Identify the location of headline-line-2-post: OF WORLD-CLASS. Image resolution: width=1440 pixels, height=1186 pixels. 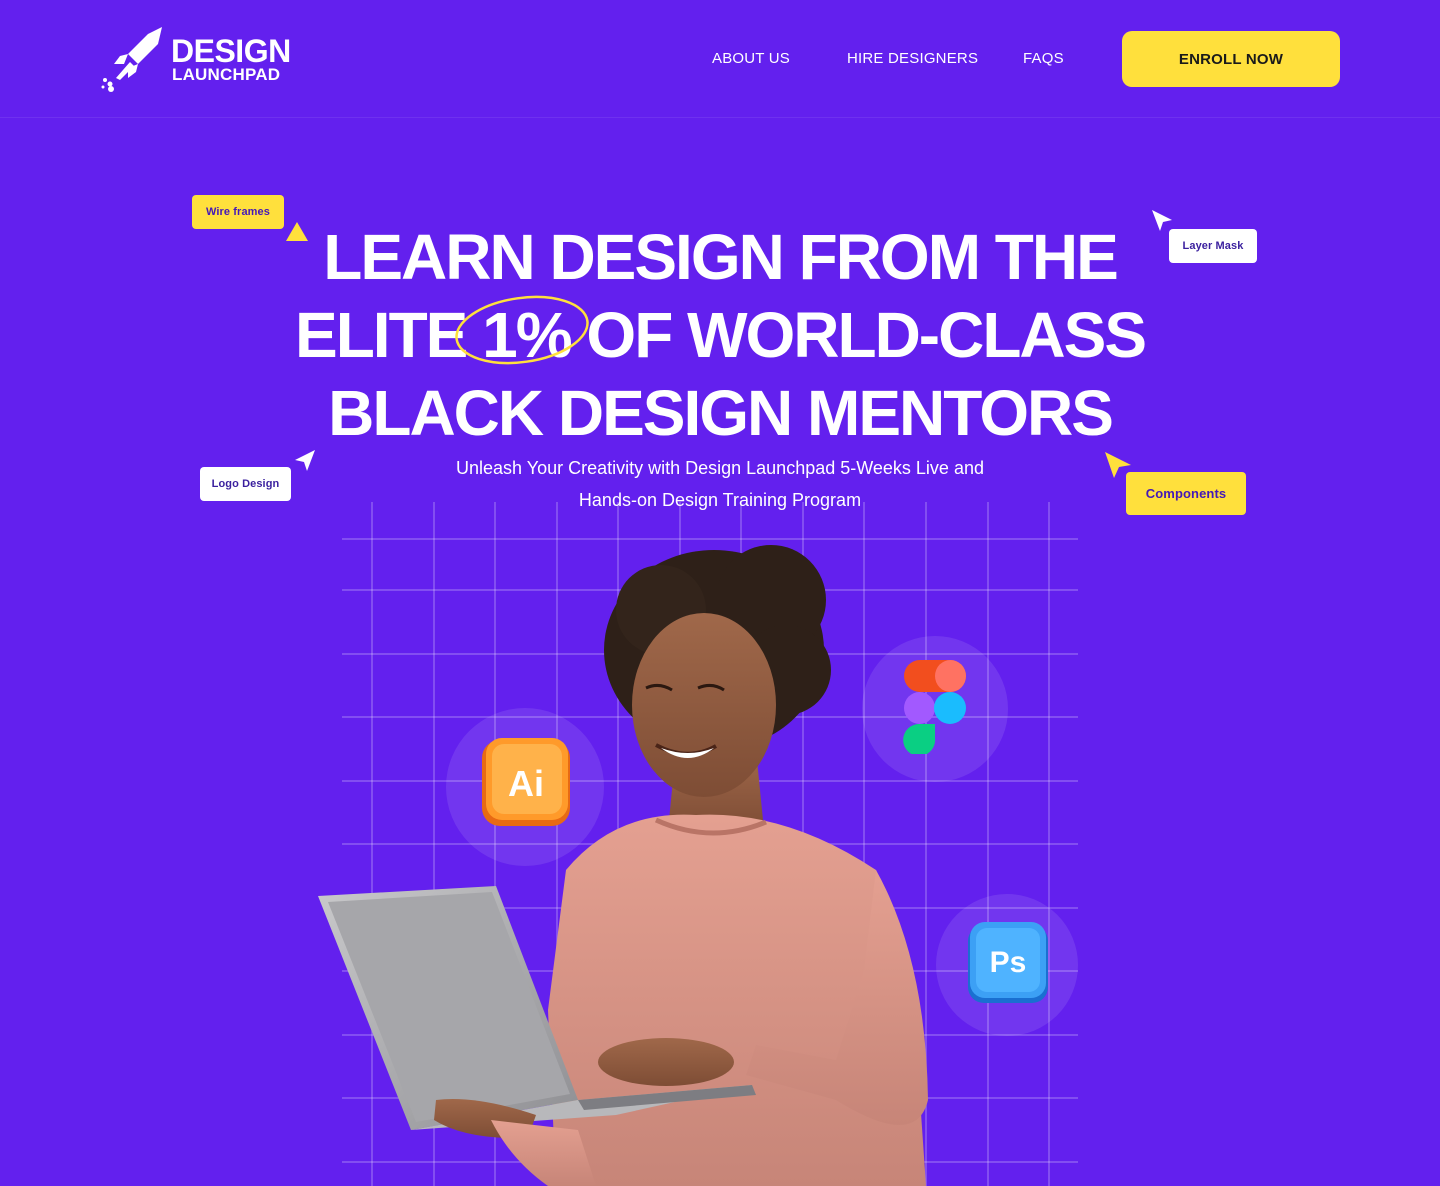
(858, 335).